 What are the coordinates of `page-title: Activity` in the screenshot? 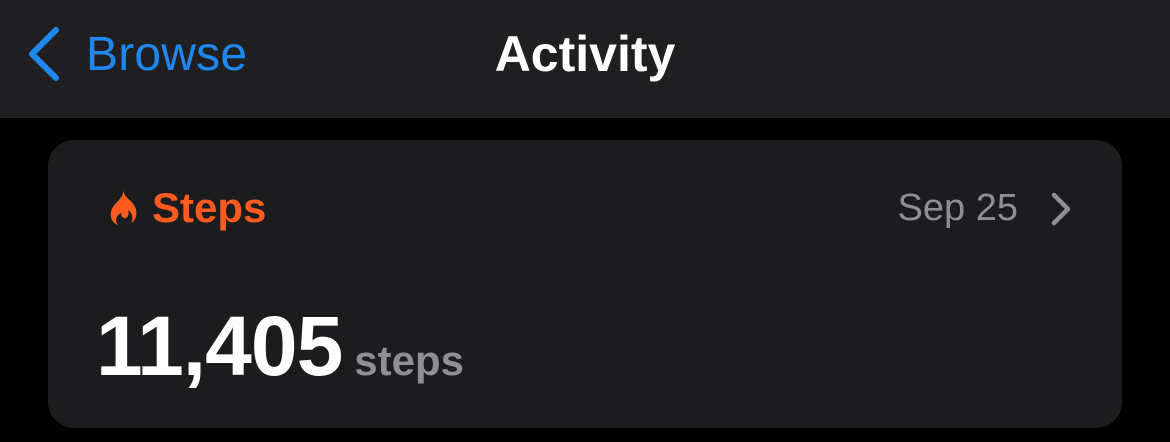 It's located at (585, 54).